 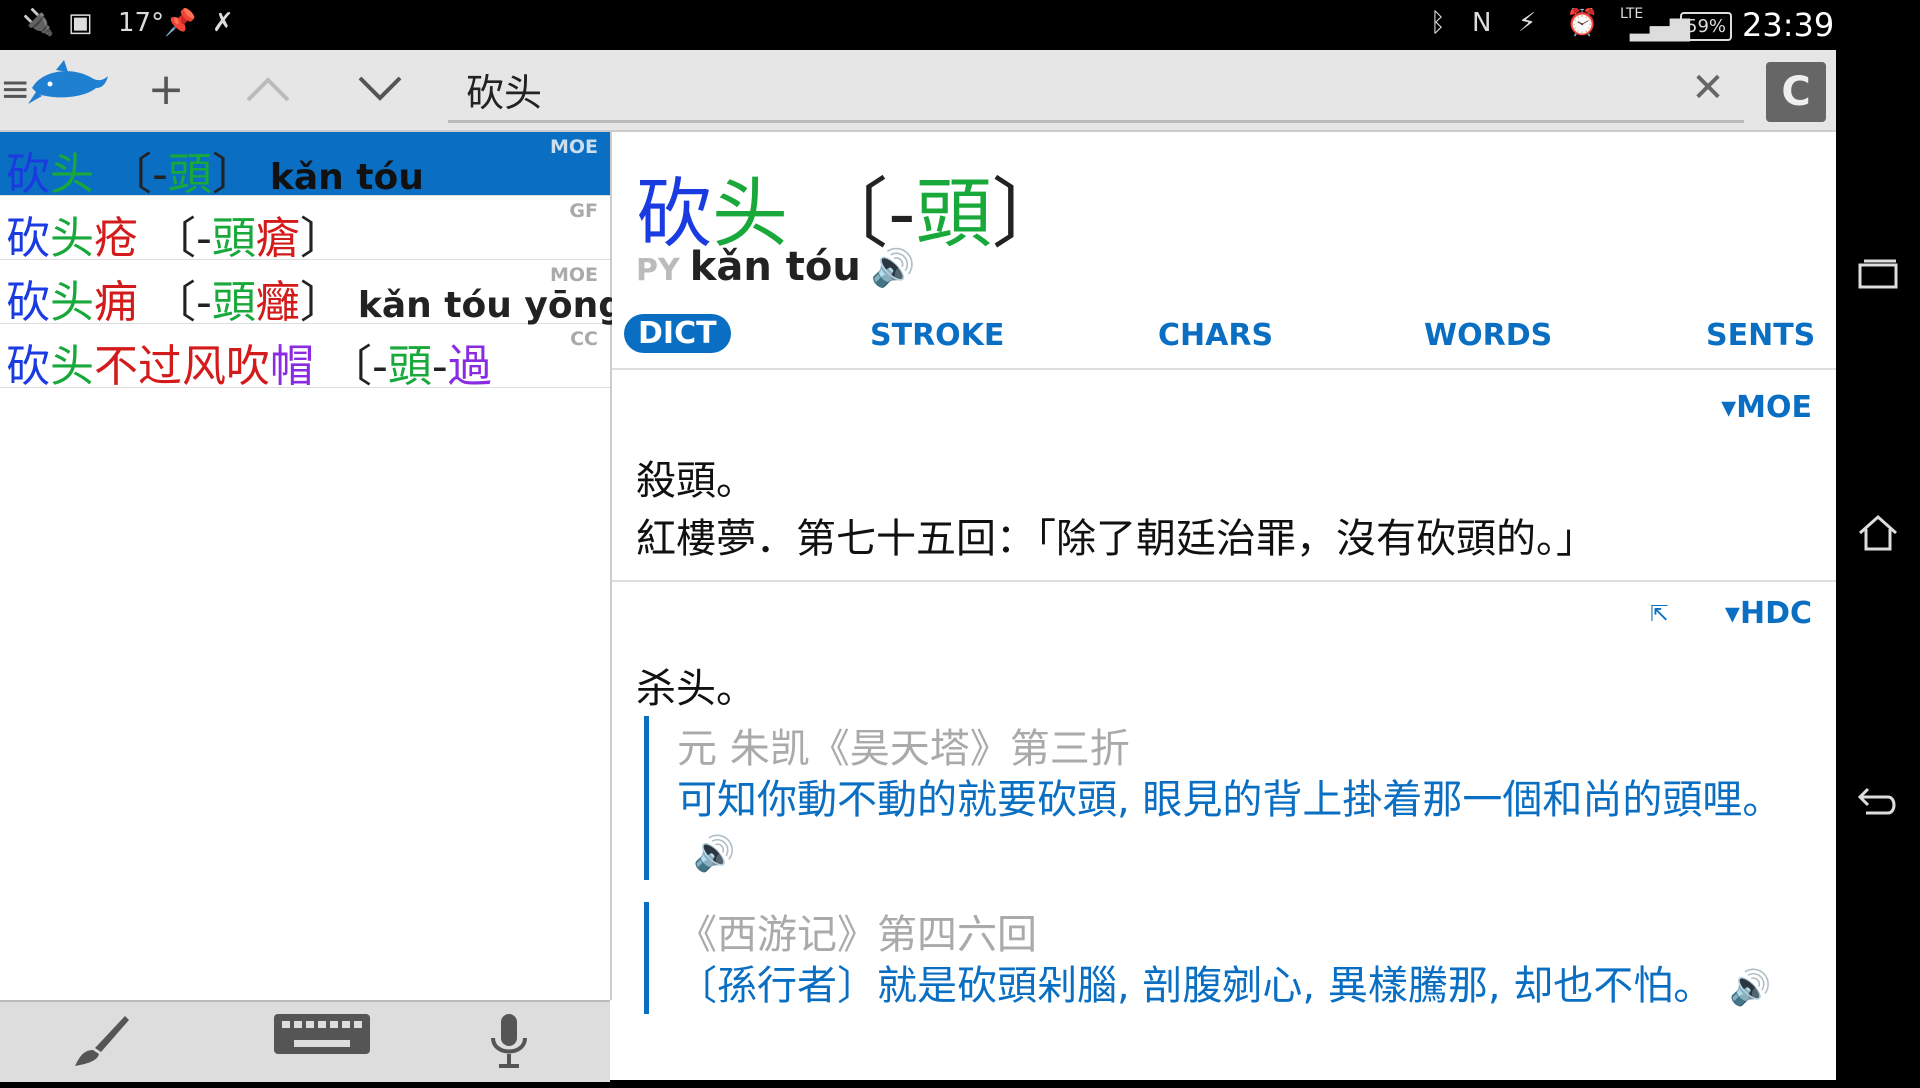 I want to click on result-pinyin: kǎn tóu yōng, so click(x=490, y=305).